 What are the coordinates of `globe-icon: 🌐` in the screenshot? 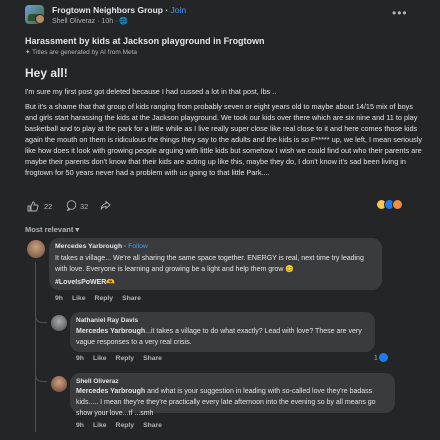 It's located at (124, 21).